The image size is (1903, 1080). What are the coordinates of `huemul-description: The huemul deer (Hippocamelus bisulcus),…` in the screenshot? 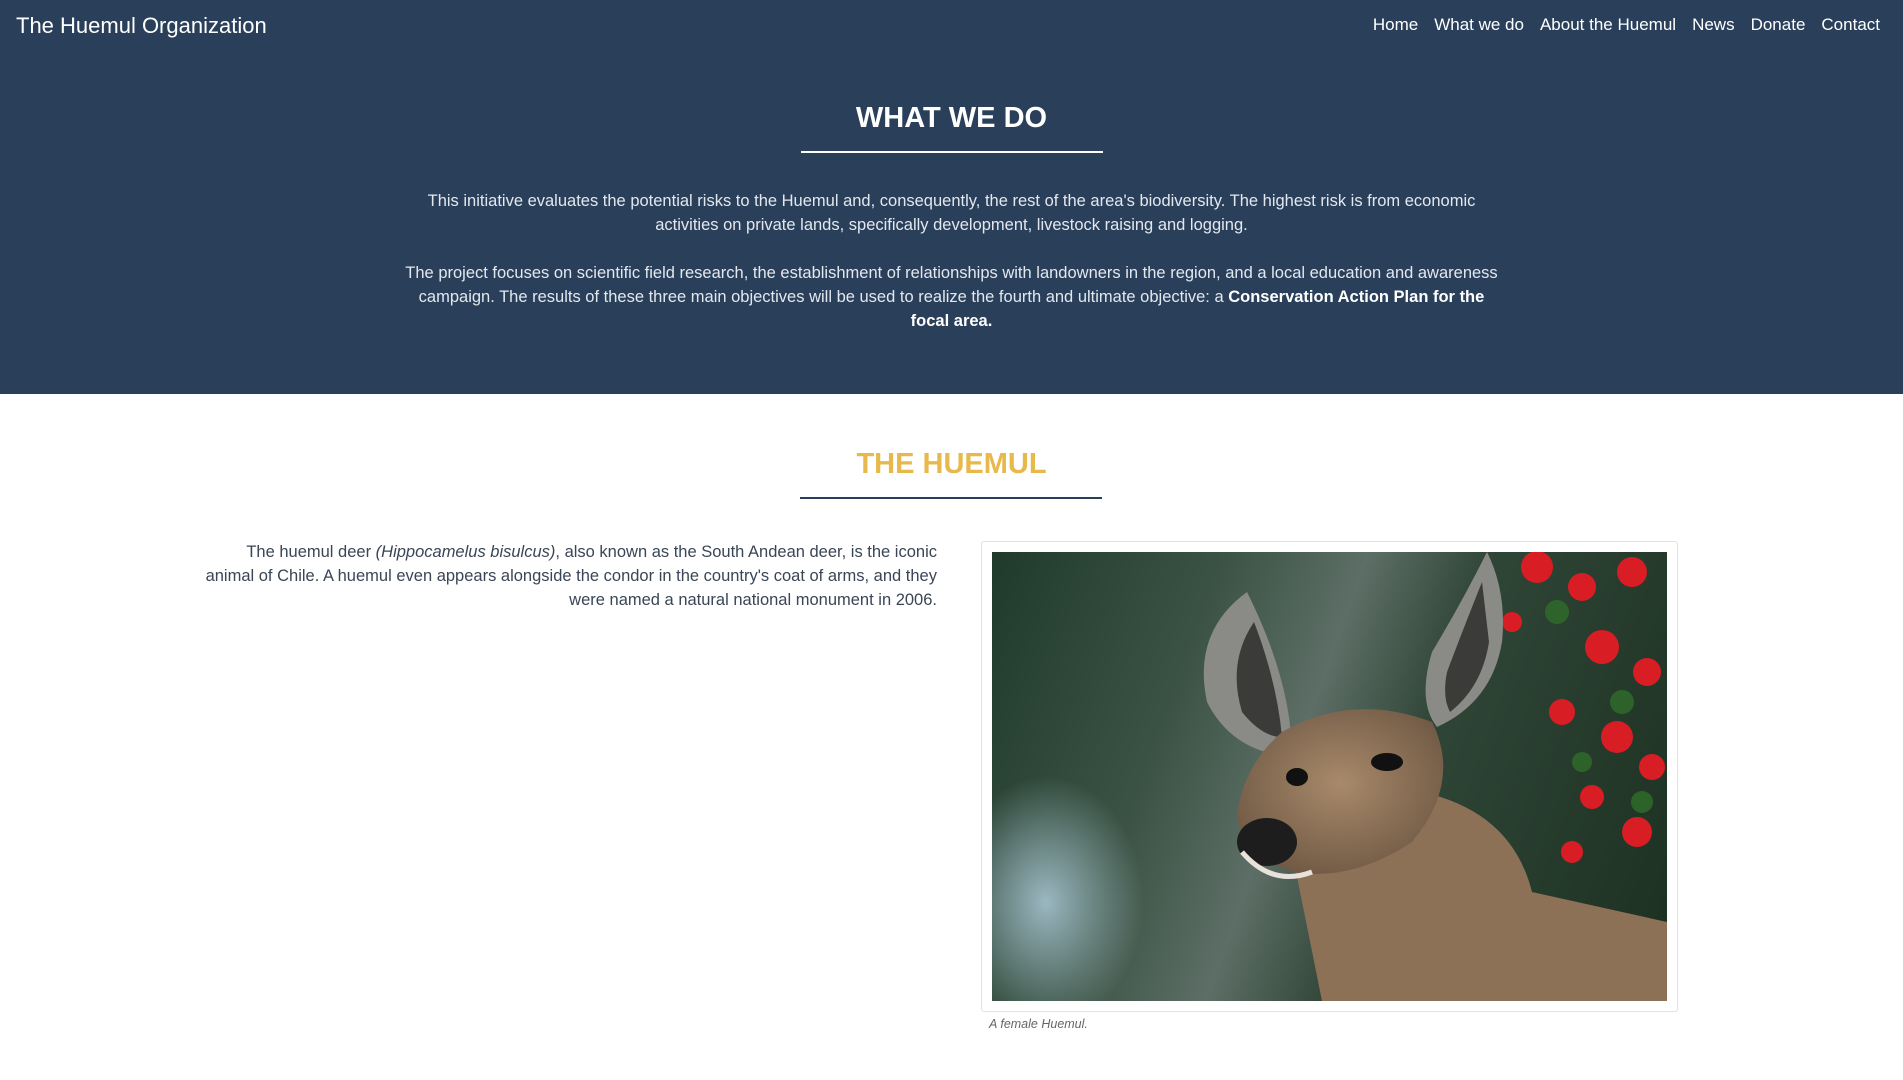 It's located at (568, 576).